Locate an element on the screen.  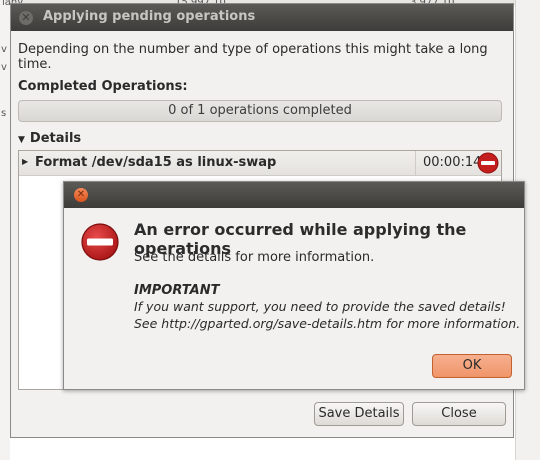
background-text: s is located at coordinates (4, 113).